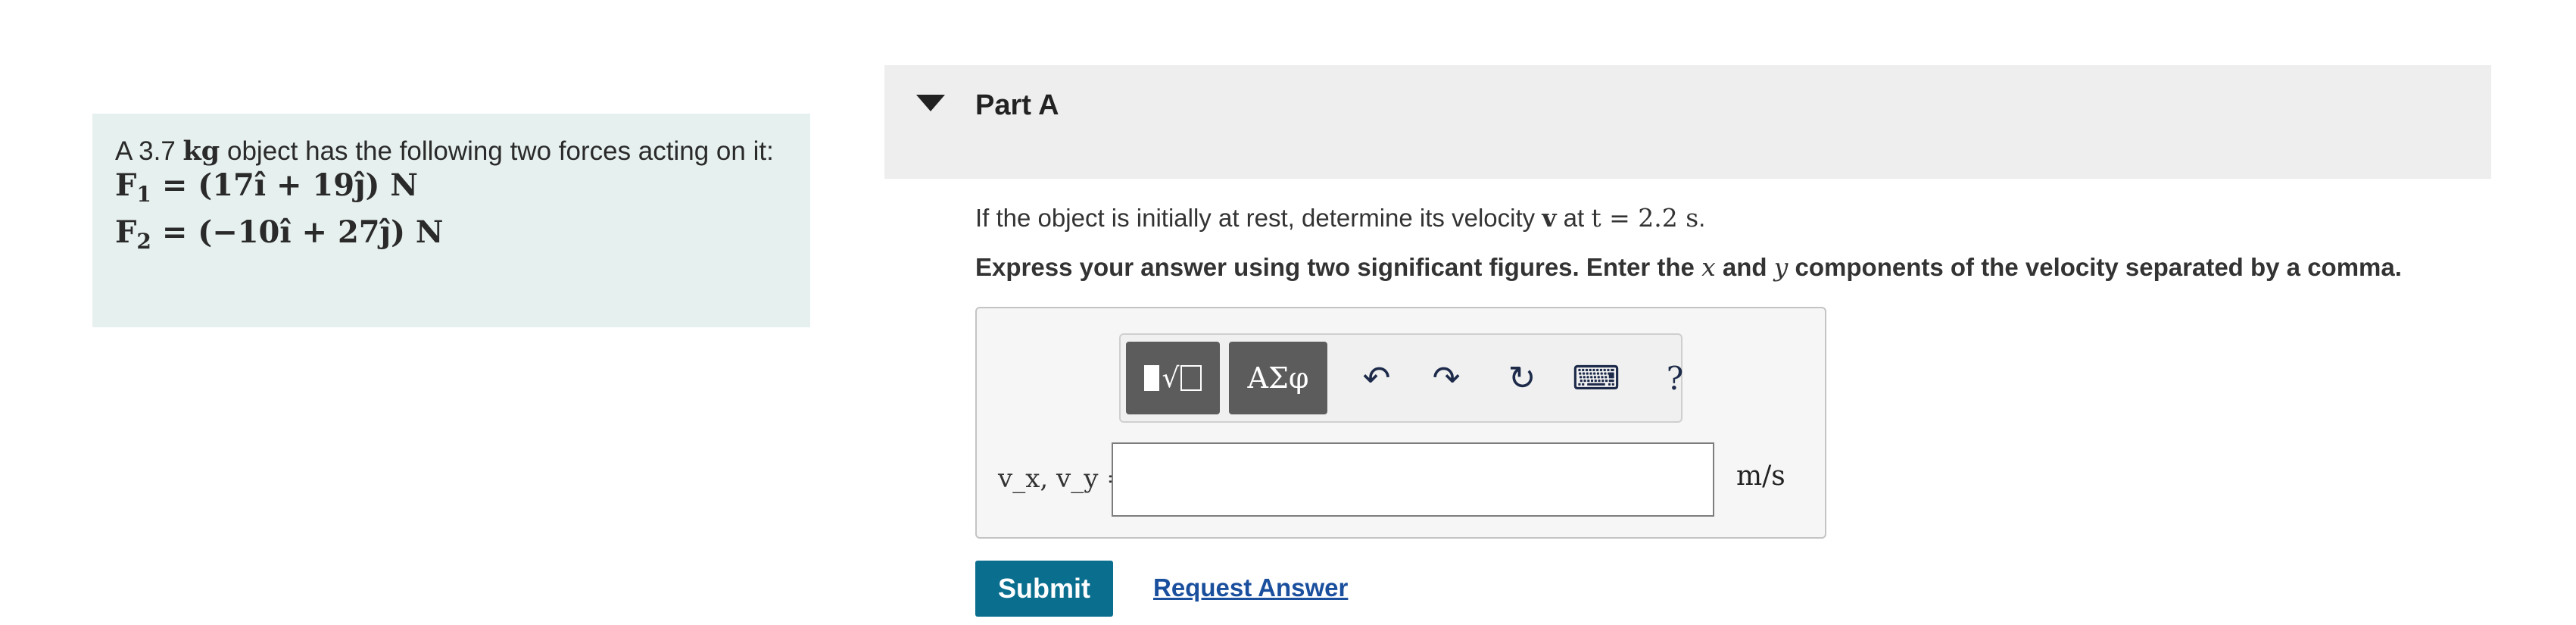 The width and height of the screenshot is (2576, 625). What do you see at coordinates (1250, 587) in the screenshot?
I see `request-answer-link: Request Answer` at bounding box center [1250, 587].